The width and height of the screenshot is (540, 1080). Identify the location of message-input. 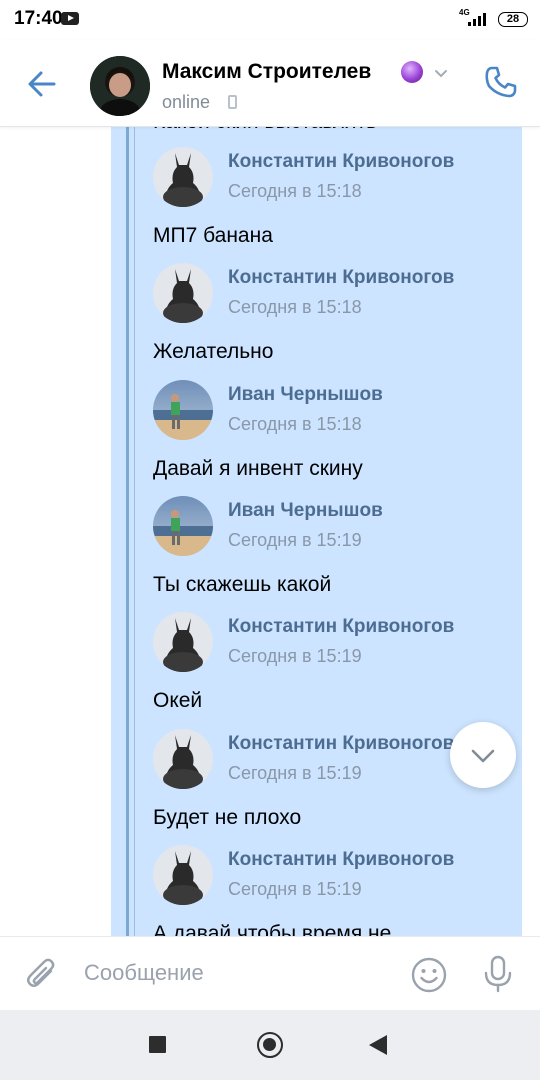
(234, 973).